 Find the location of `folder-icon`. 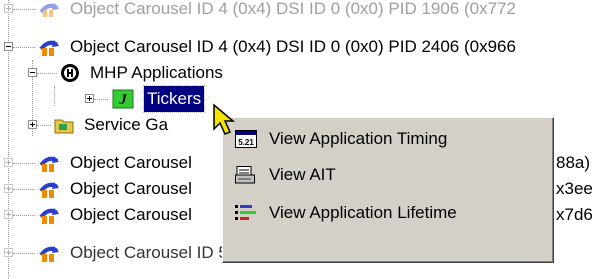

folder-icon is located at coordinates (64, 126).